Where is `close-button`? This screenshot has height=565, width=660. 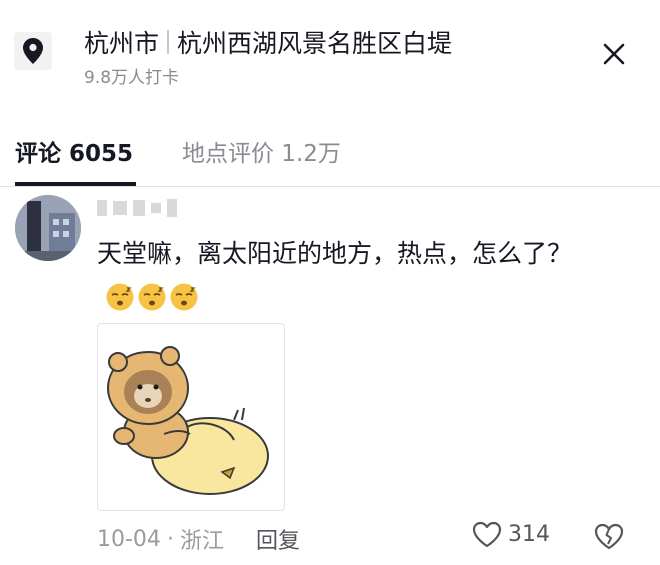
close-button is located at coordinates (614, 54).